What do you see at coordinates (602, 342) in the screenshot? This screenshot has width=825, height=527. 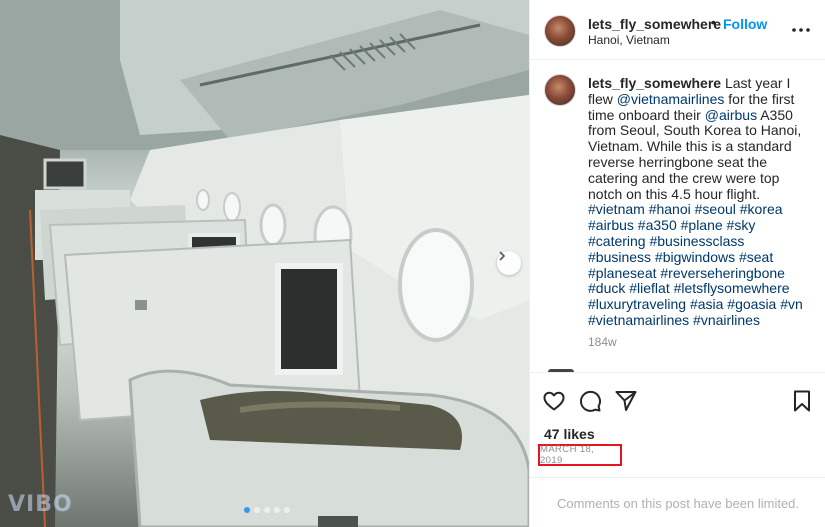 I see `post-age: 184w` at bounding box center [602, 342].